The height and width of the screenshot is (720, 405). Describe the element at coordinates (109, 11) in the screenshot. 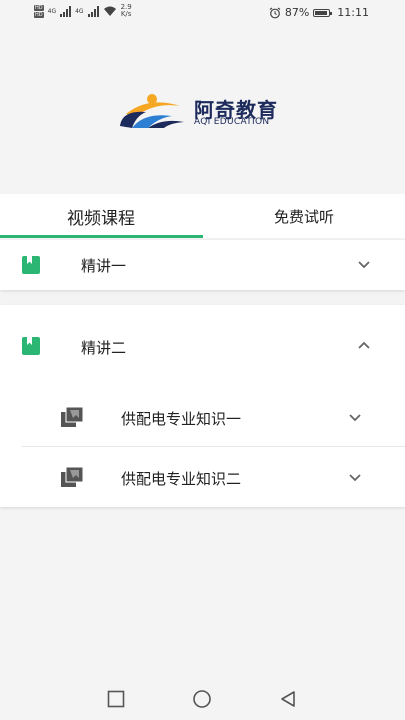

I see `wifi-icon` at that location.